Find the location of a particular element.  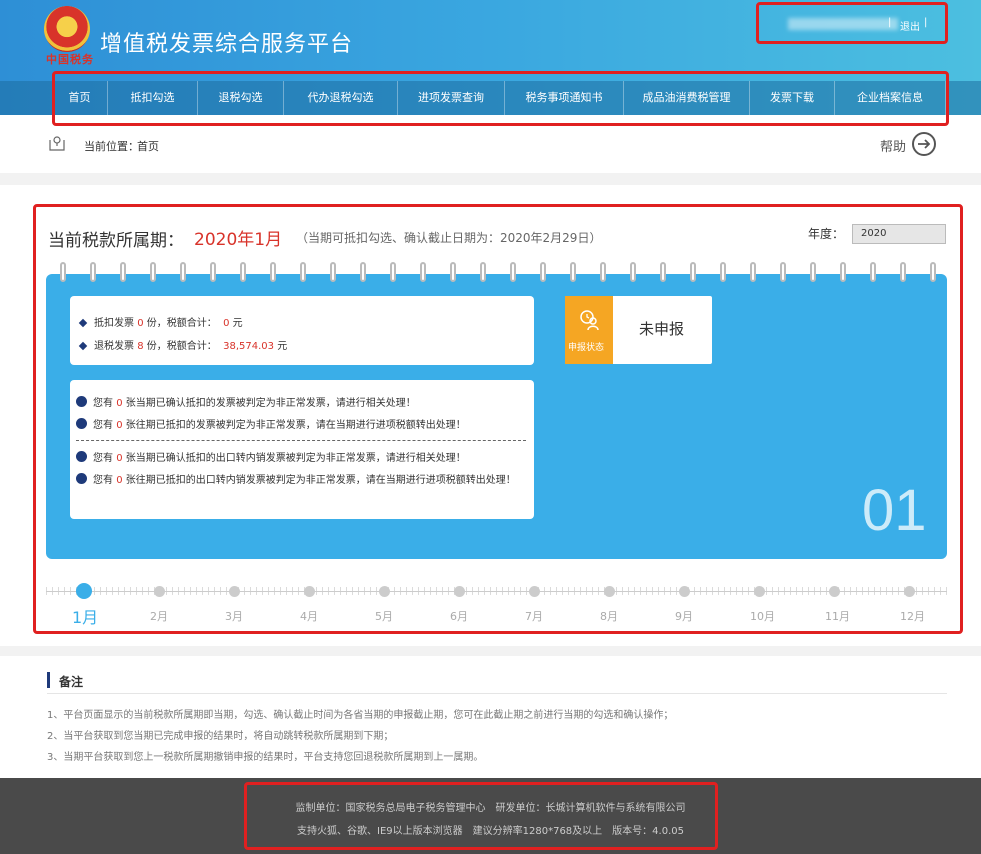

month-label: 10月 is located at coordinates (762, 616).